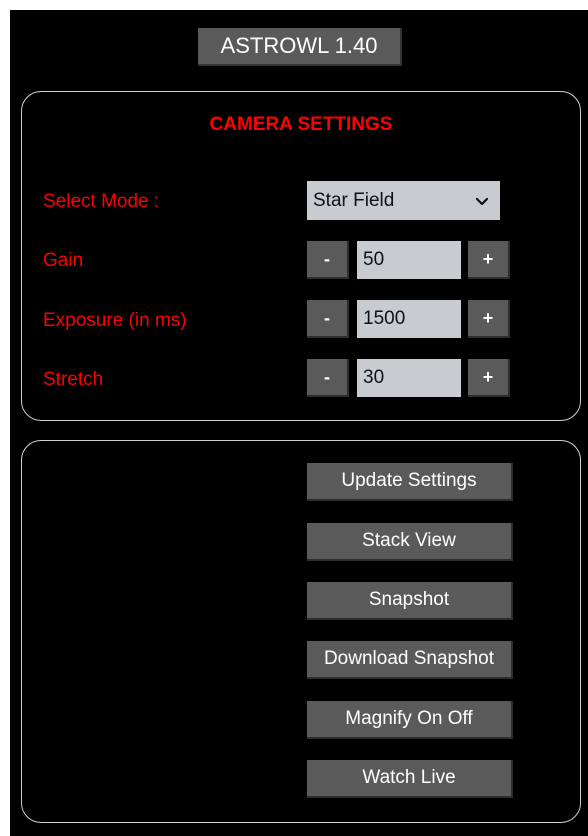 This screenshot has width=588, height=836. I want to click on update-settings-button: Update Settings, so click(410, 482).